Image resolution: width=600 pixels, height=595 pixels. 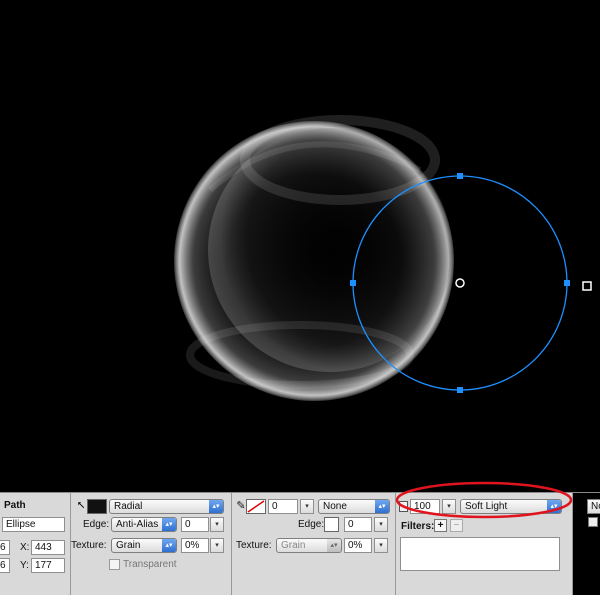 I want to click on stroke-size-field: 0, so click(x=283, y=506).